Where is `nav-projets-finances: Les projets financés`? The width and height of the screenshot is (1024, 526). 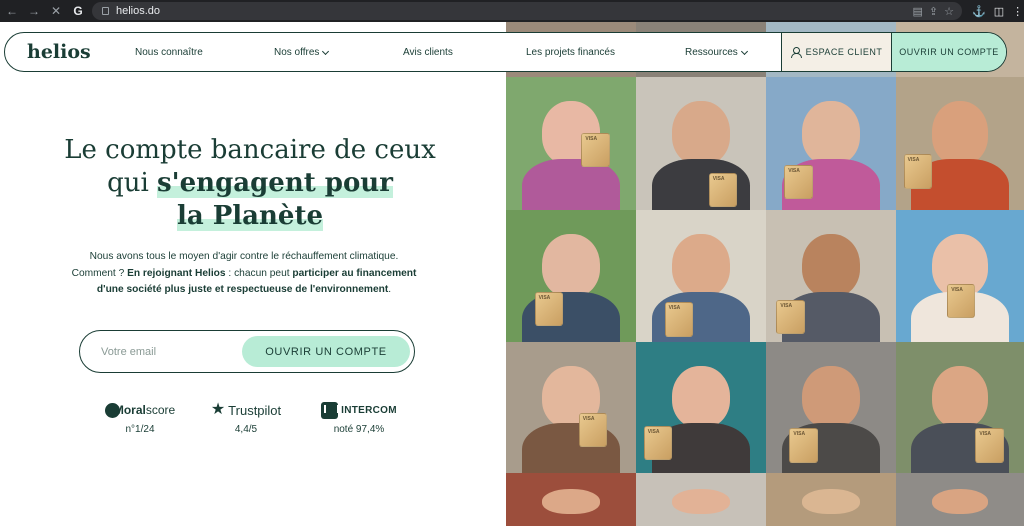
nav-projets-finances: Les projets financés is located at coordinates (570, 52).